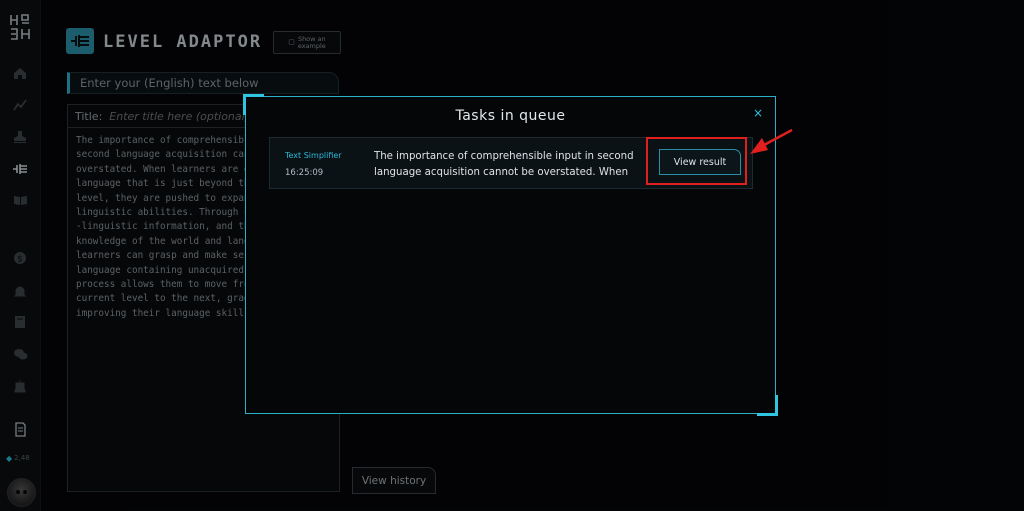  What do you see at coordinates (758, 113) in the screenshot?
I see `close-icon: ×` at bounding box center [758, 113].